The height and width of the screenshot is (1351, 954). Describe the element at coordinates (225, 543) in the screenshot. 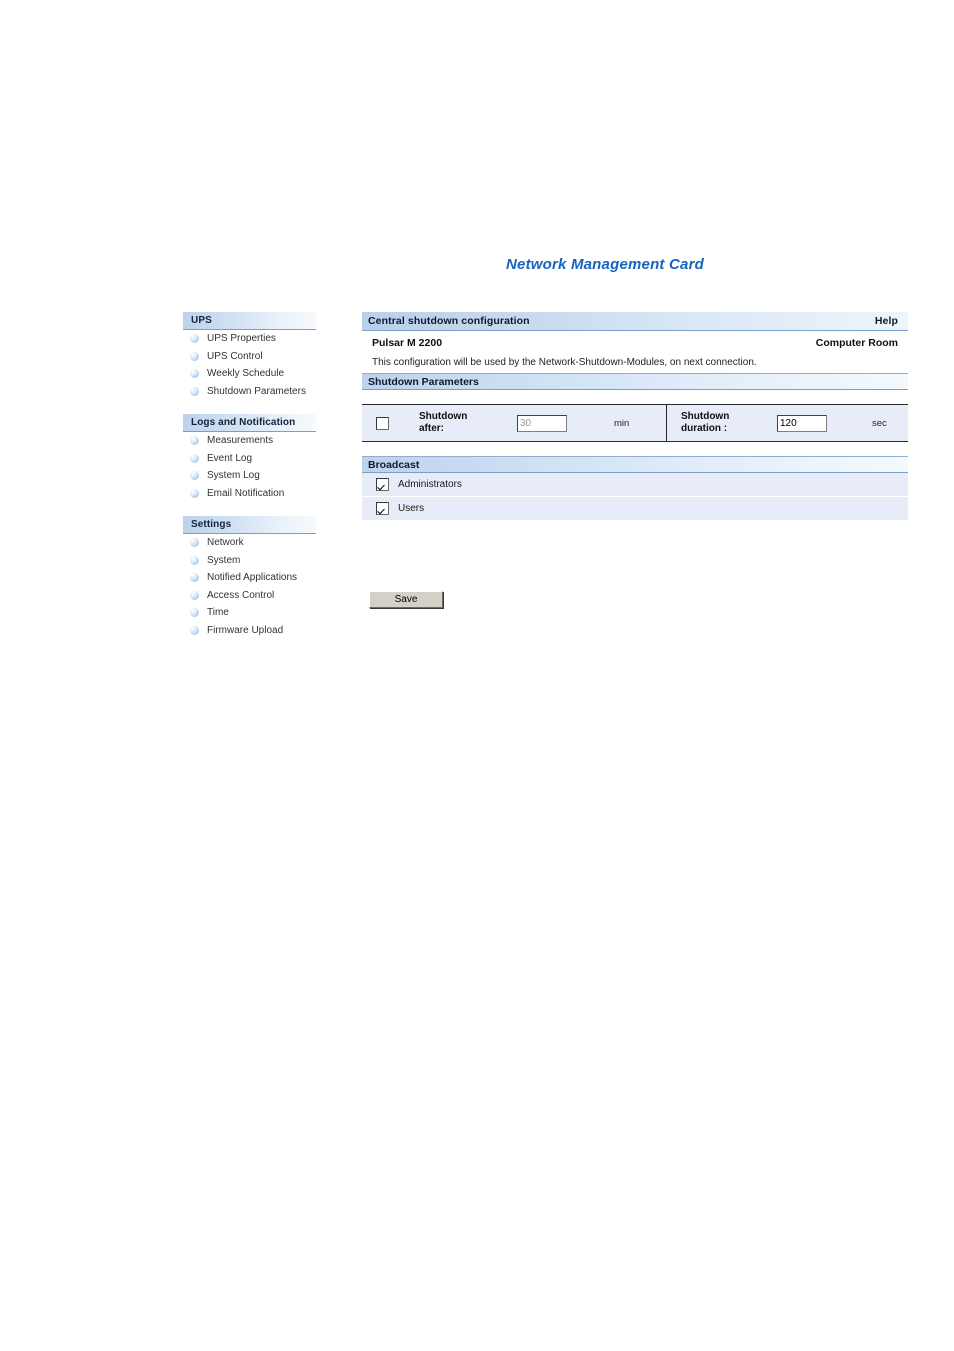

I see `sidebar-item-label: Network` at that location.